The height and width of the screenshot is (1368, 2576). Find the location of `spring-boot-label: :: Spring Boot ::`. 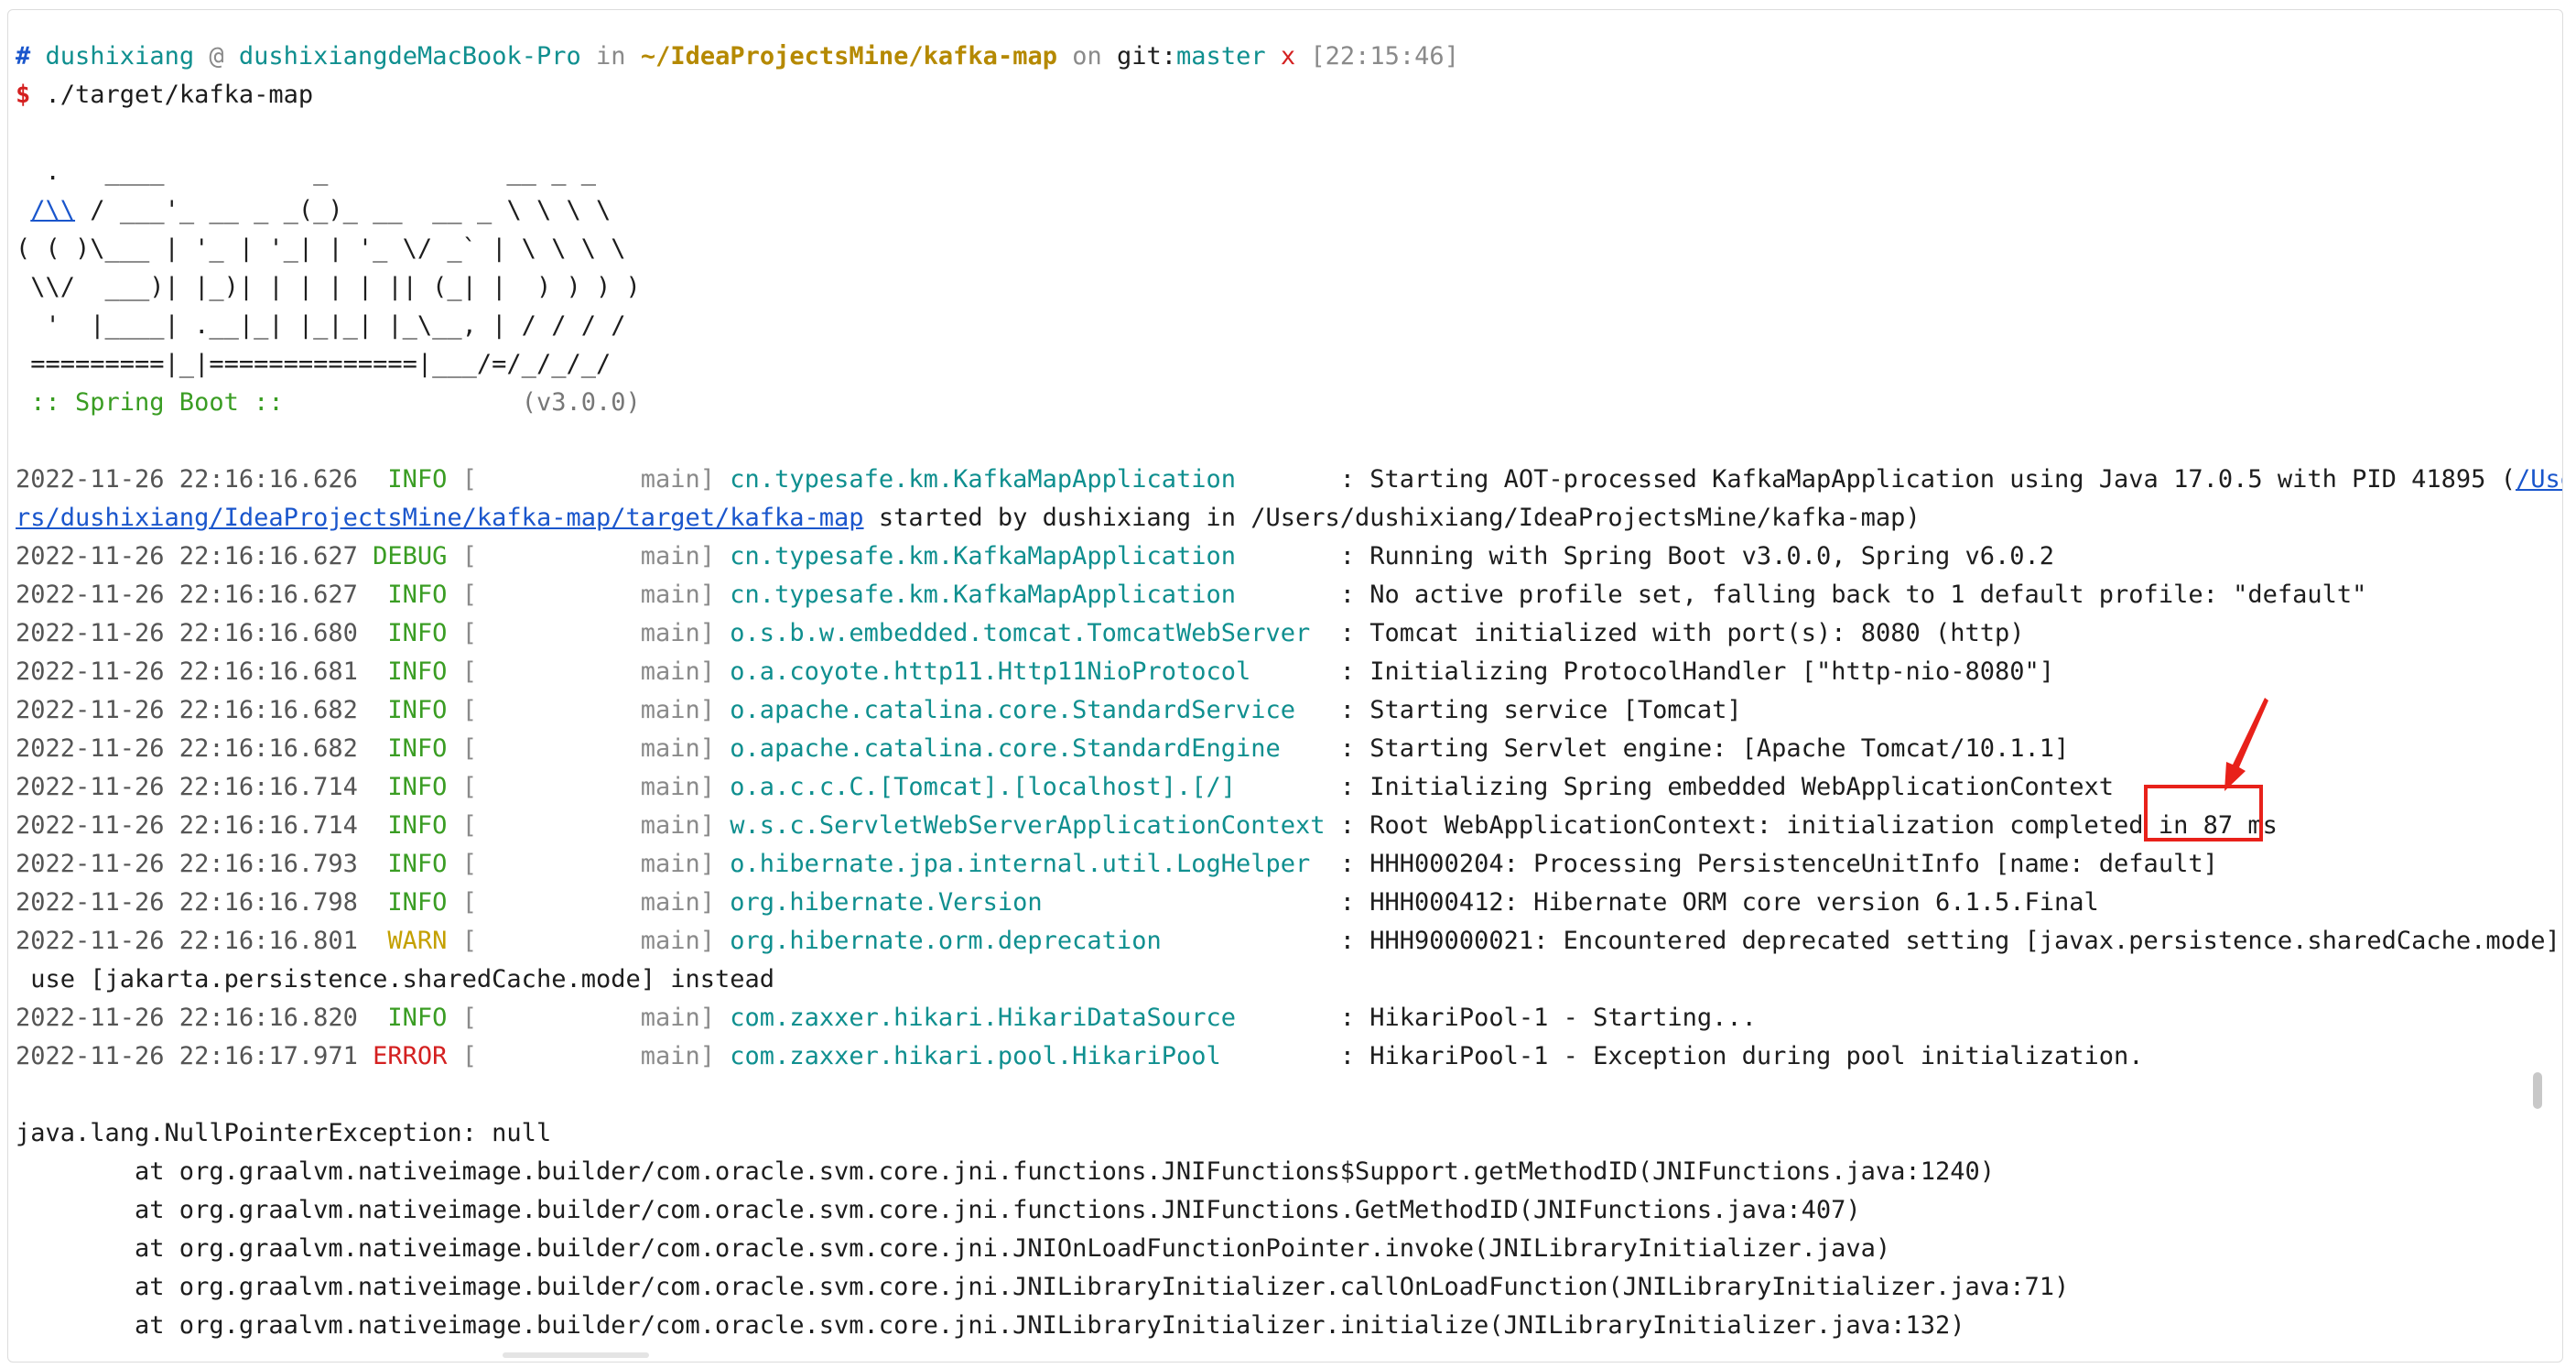

spring-boot-label: :: Spring Boot :: is located at coordinates (150, 402).